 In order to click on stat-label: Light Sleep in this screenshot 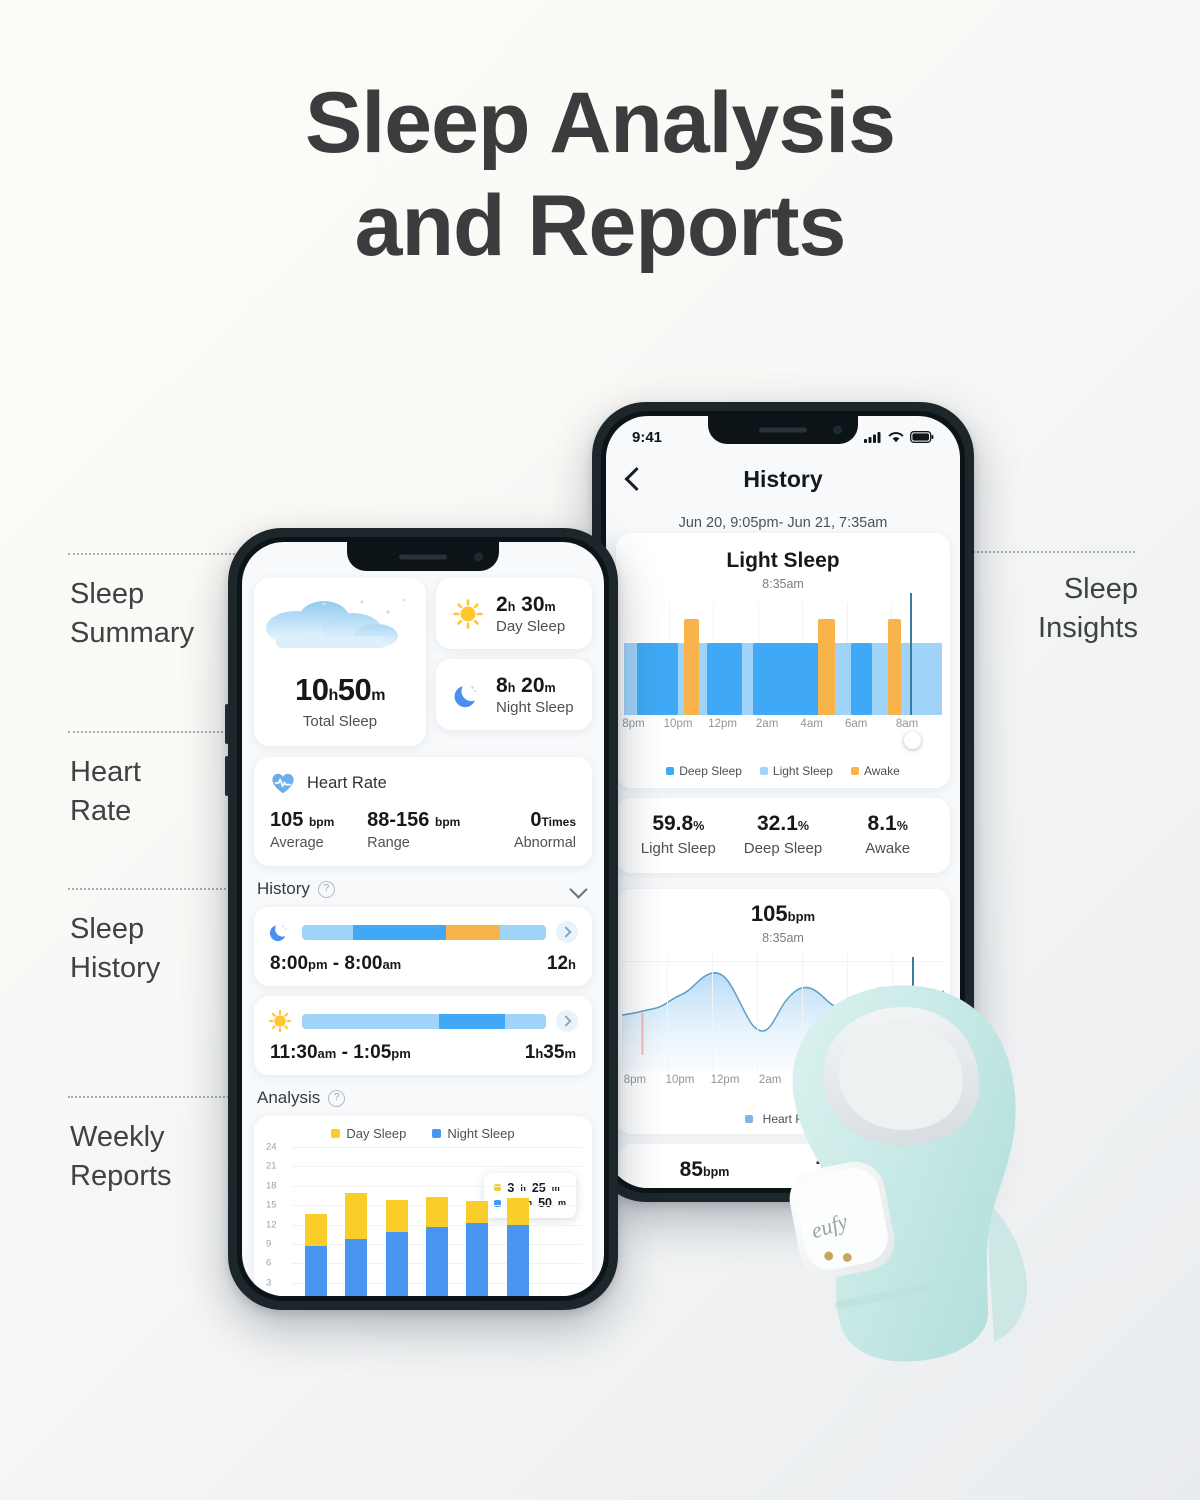, I will do `click(678, 848)`.